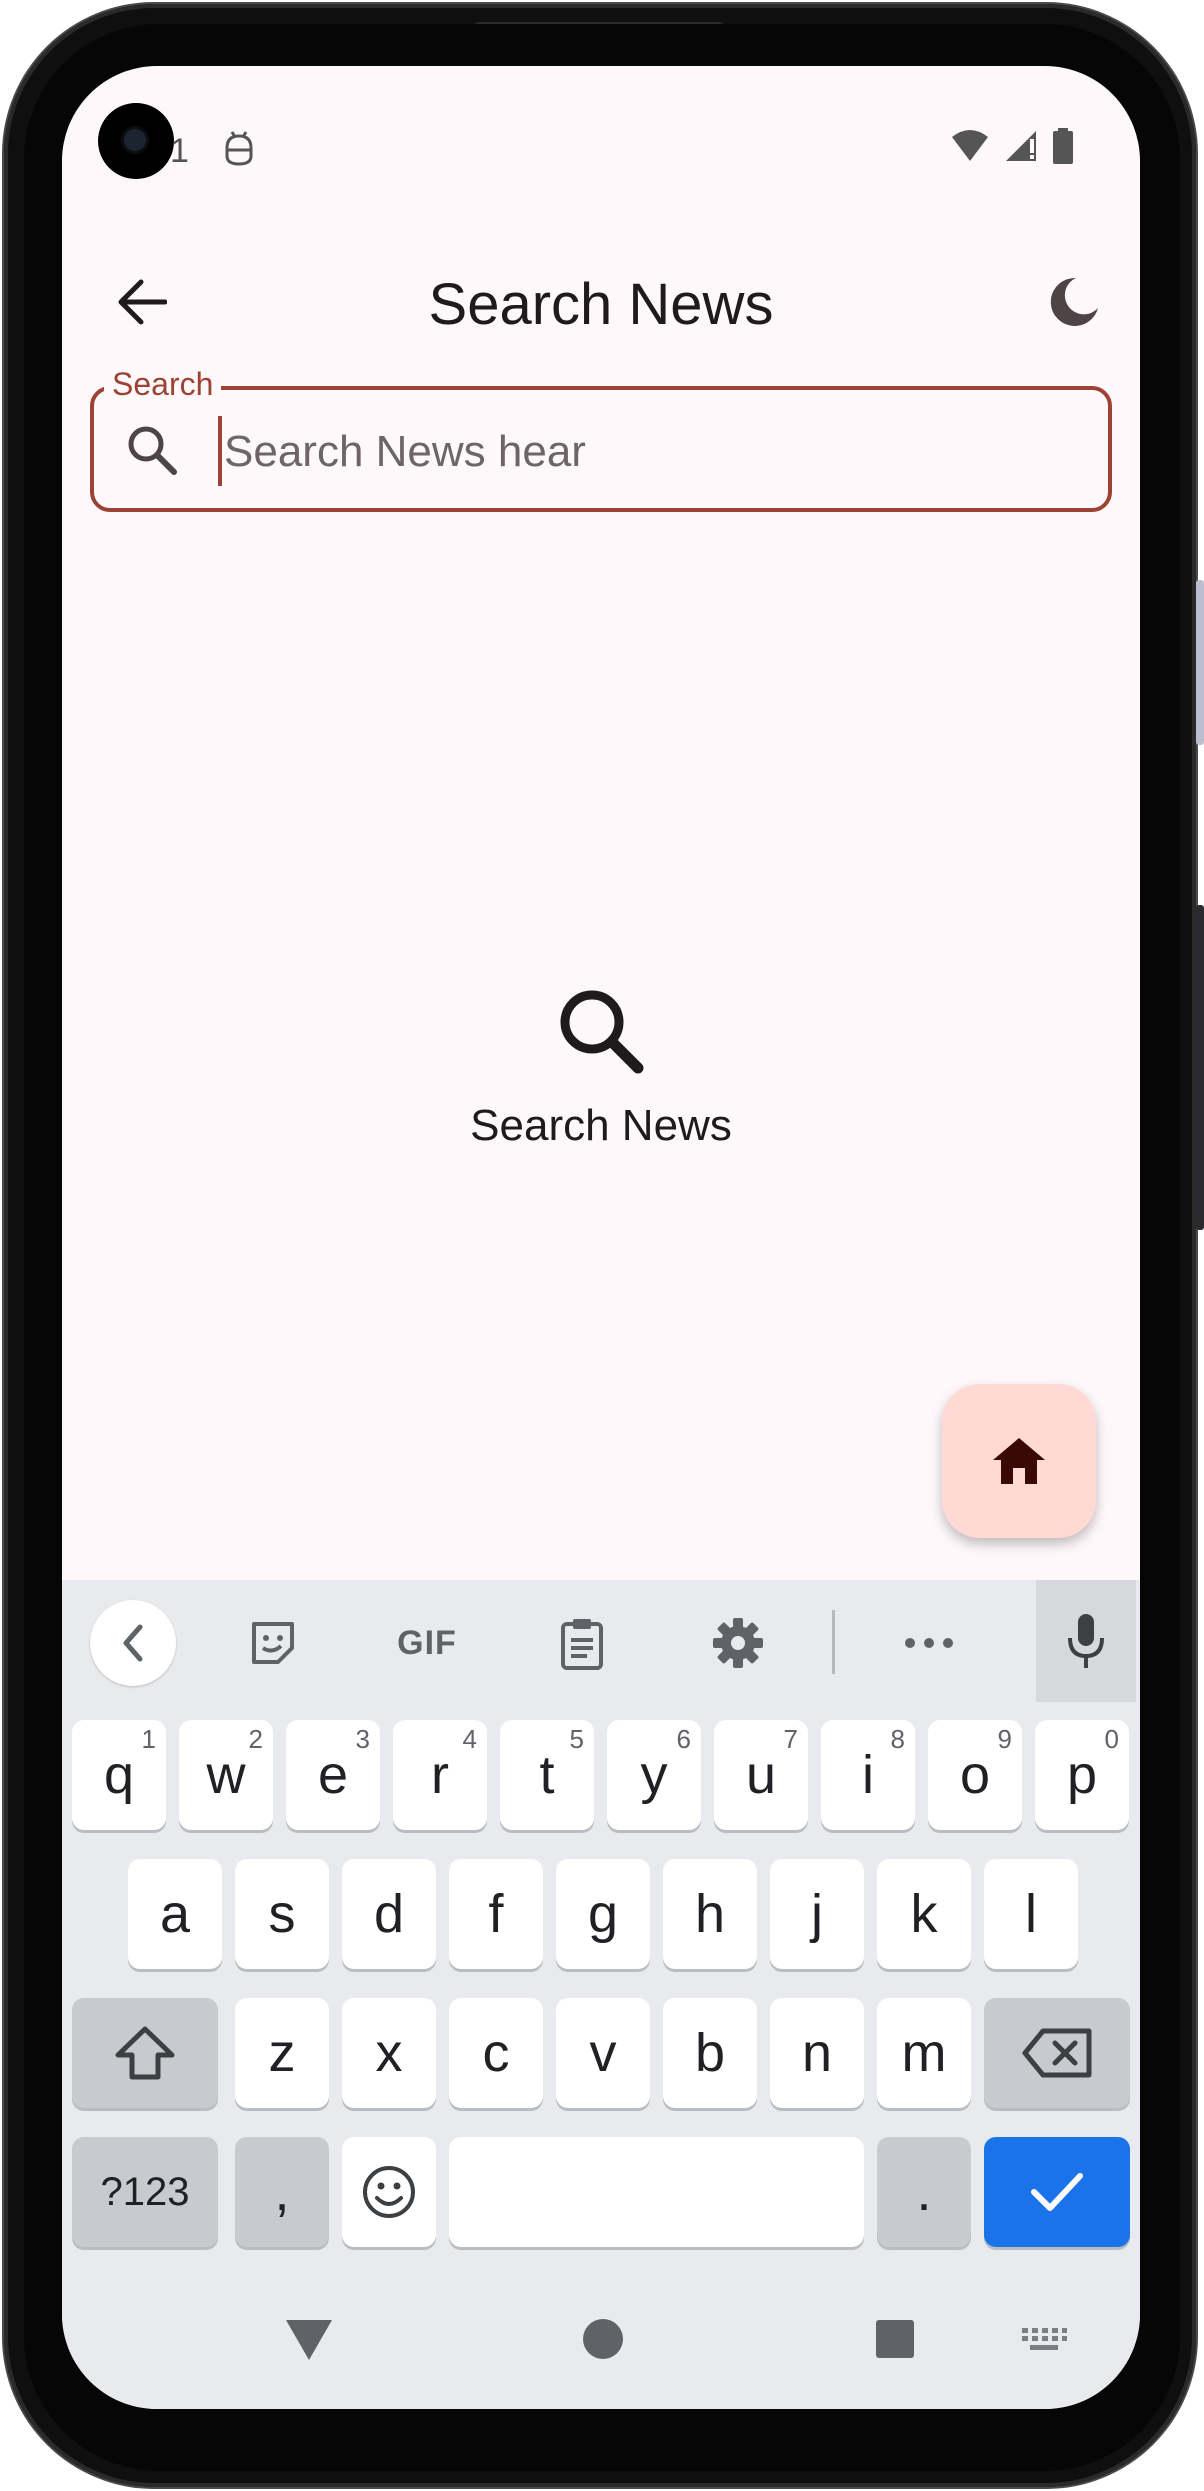  Describe the element at coordinates (1044, 2339) in the screenshot. I see `keyboard-switch-icon` at that location.